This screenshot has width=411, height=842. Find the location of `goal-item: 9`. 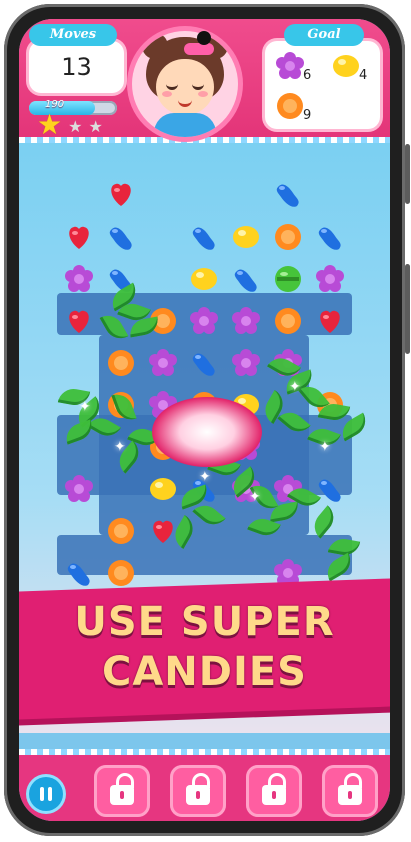

goal-item: 9 is located at coordinates (293, 107).